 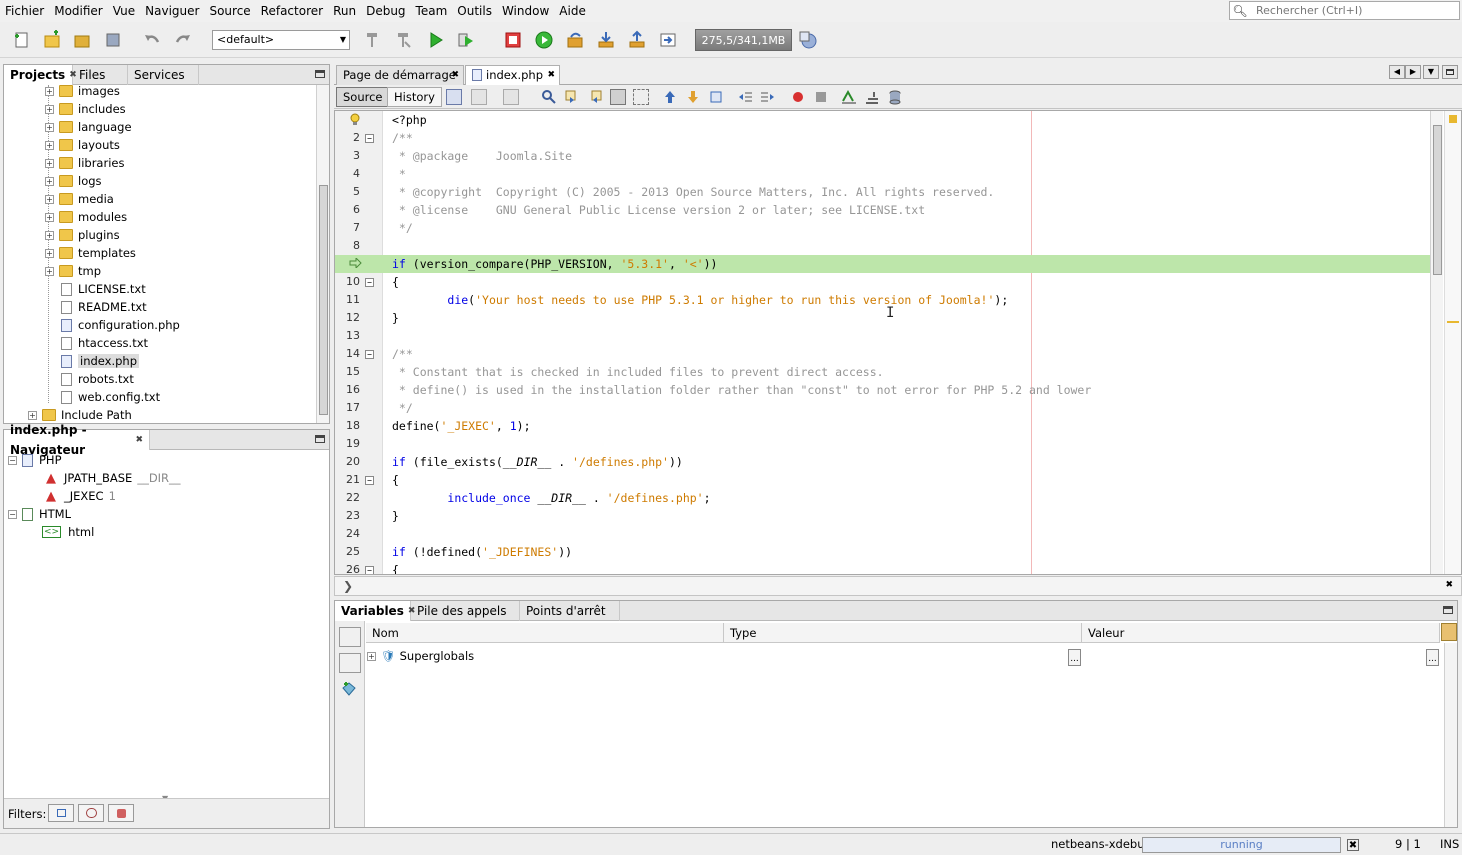 I want to click on debug-filter-icon, so click(x=350, y=663).